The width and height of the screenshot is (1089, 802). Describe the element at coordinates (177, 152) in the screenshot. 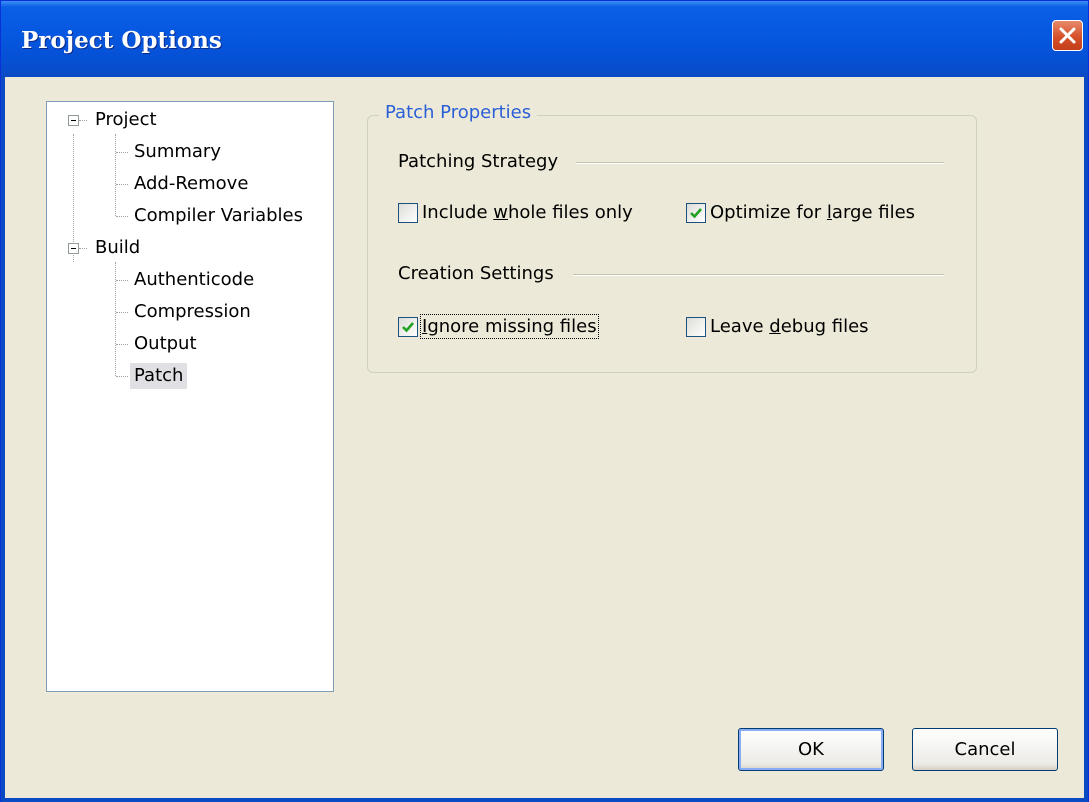

I see `tree-item-summary: Summary` at that location.